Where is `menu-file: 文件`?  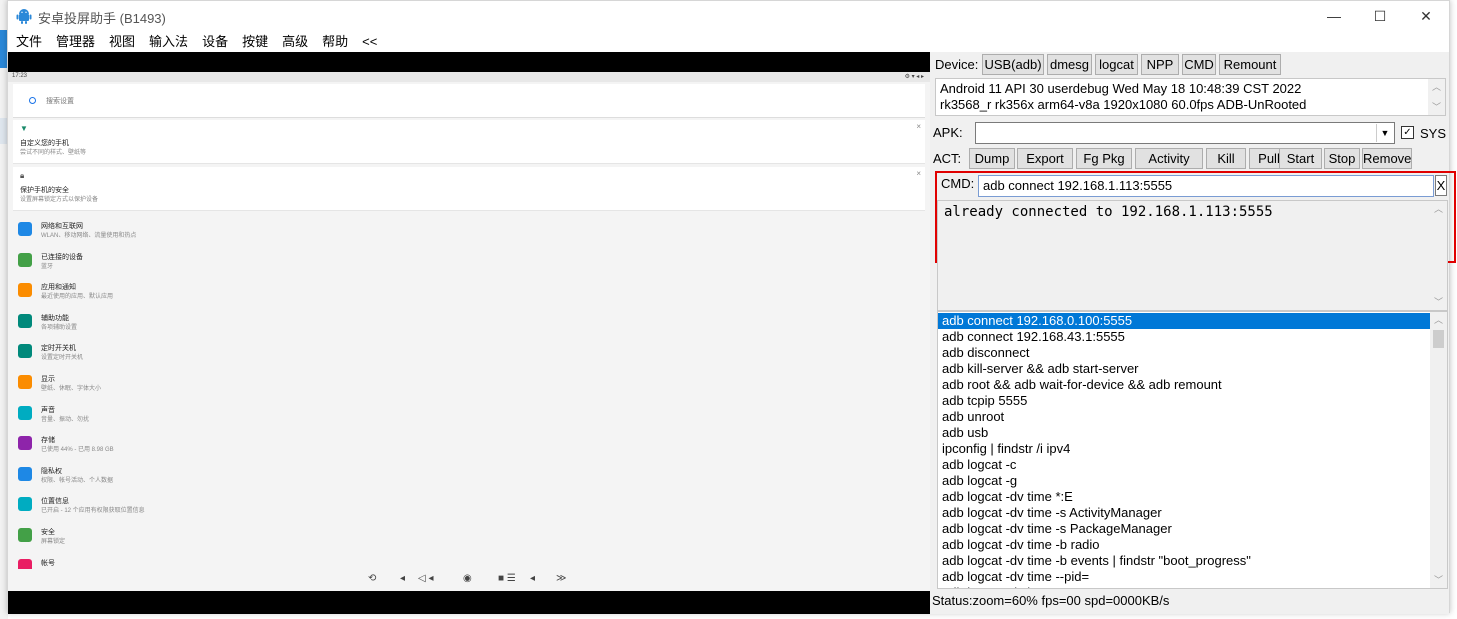 menu-file: 文件 is located at coordinates (29, 41).